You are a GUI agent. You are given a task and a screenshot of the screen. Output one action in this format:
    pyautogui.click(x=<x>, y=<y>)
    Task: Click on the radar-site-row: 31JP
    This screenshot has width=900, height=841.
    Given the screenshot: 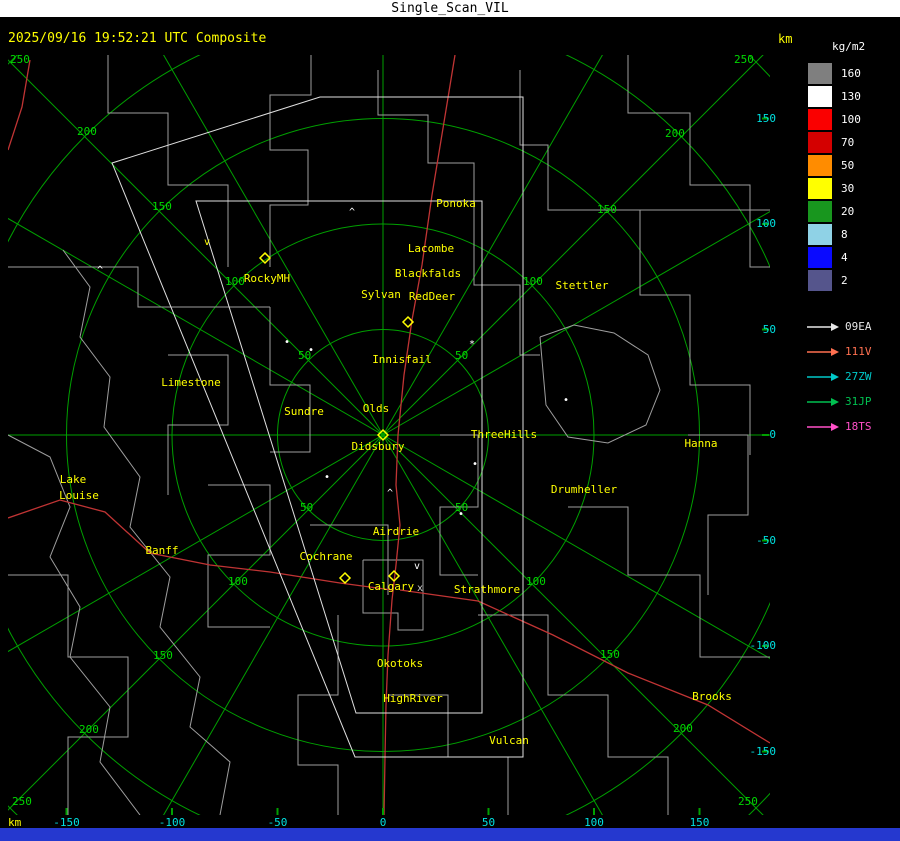 What is the action you would take?
    pyautogui.click(x=850, y=401)
    